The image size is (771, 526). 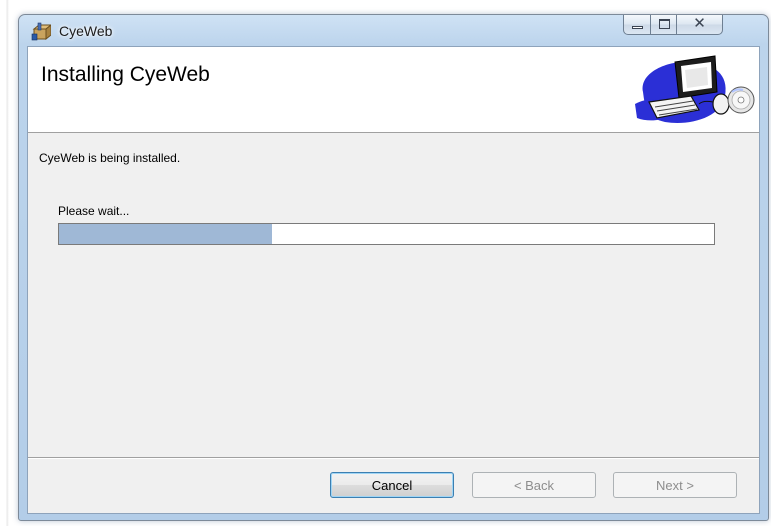 What do you see at coordinates (393, 31) in the screenshot?
I see `title-bar: CyeWeb ✕` at bounding box center [393, 31].